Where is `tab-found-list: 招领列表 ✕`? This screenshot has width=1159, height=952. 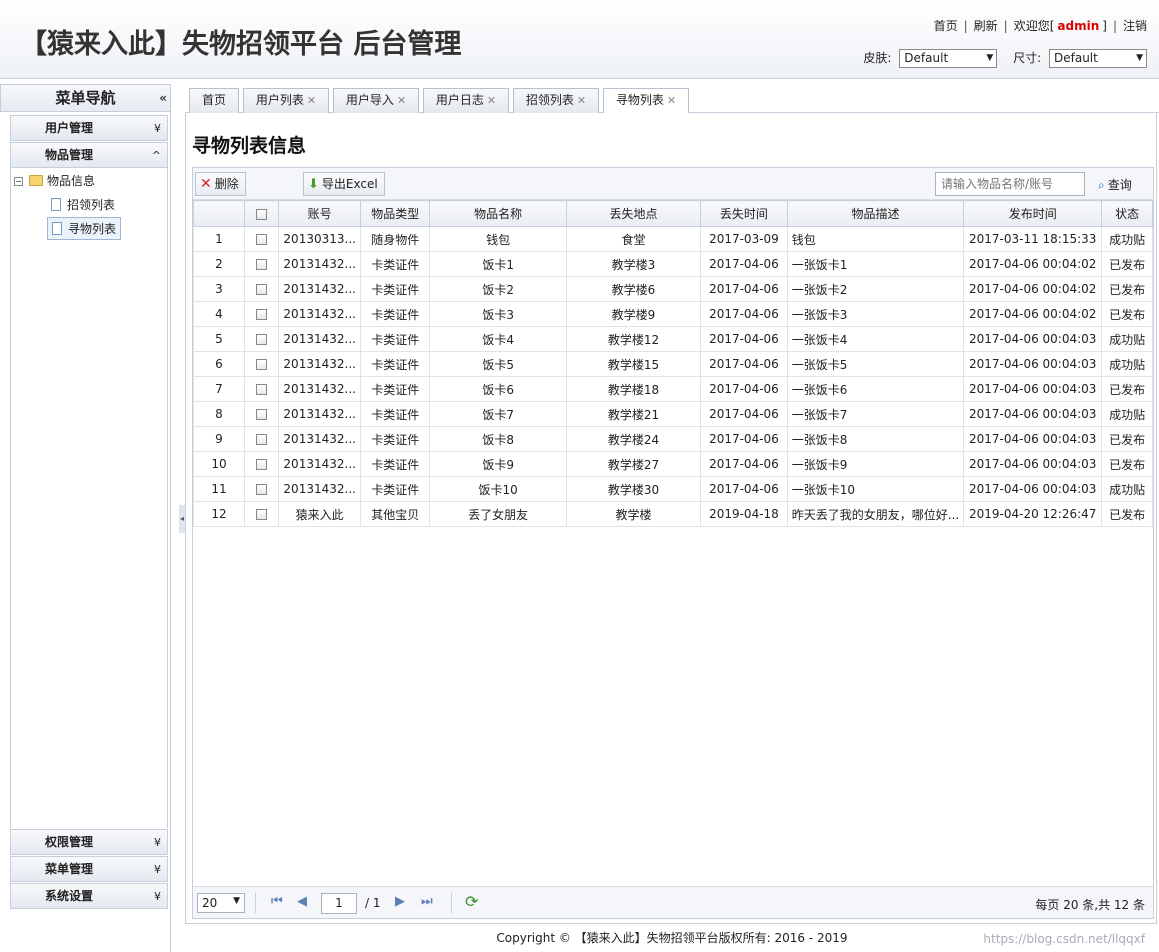 tab-found-list: 招领列表 ✕ is located at coordinates (556, 100).